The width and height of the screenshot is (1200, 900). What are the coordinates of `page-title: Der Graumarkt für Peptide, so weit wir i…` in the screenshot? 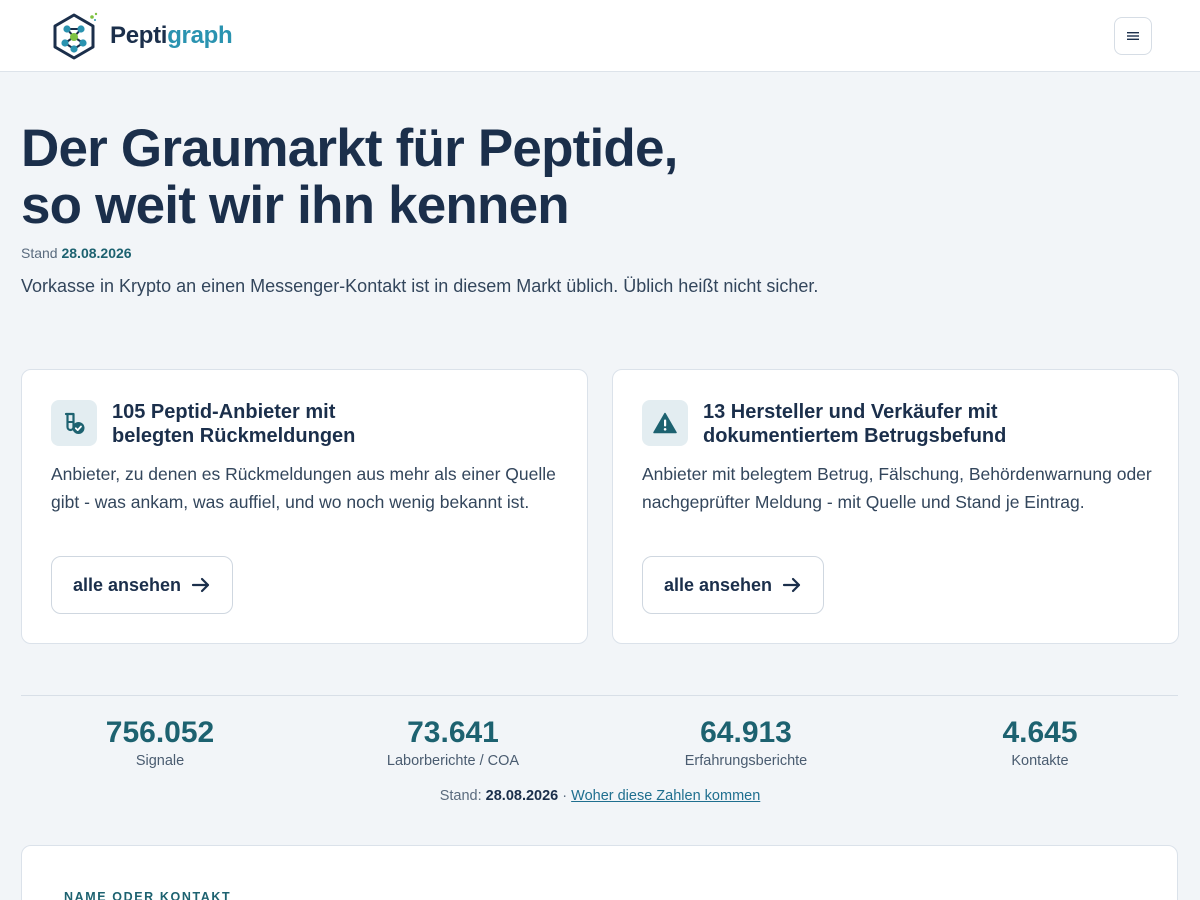 It's located at (471, 177).